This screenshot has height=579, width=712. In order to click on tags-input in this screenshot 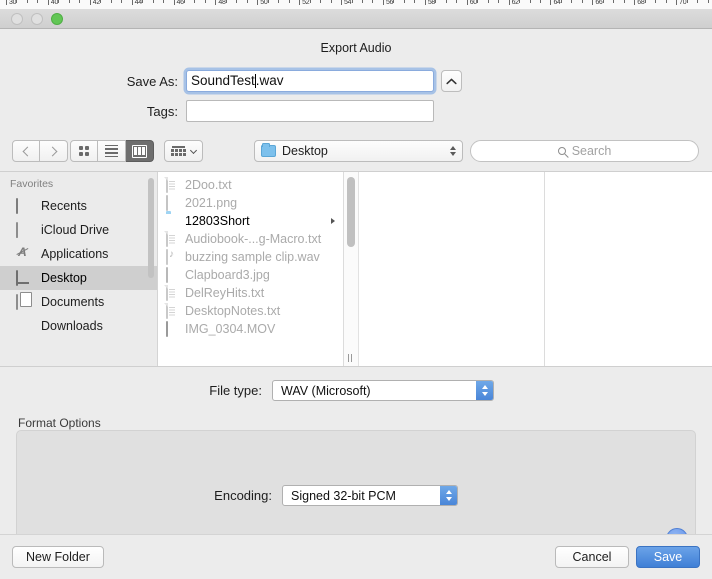, I will do `click(310, 111)`.